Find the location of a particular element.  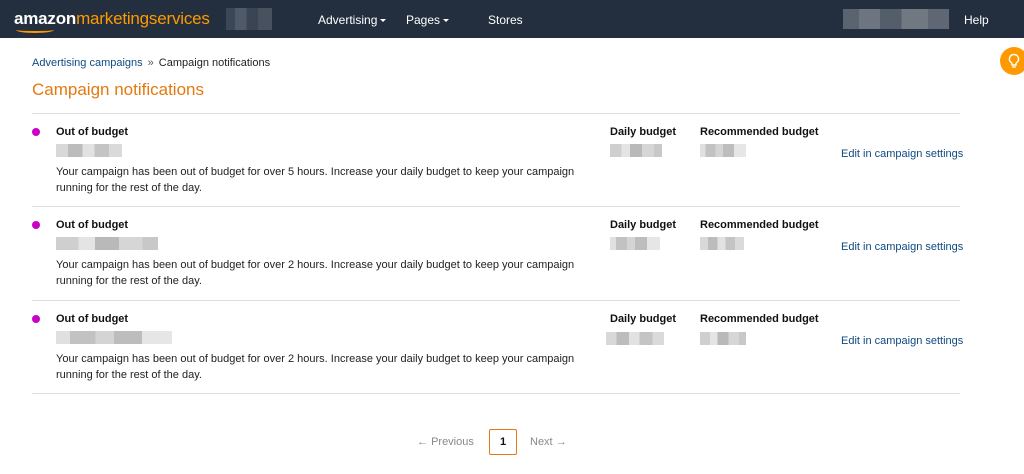

nav-stores: Stores is located at coordinates (505, 20).